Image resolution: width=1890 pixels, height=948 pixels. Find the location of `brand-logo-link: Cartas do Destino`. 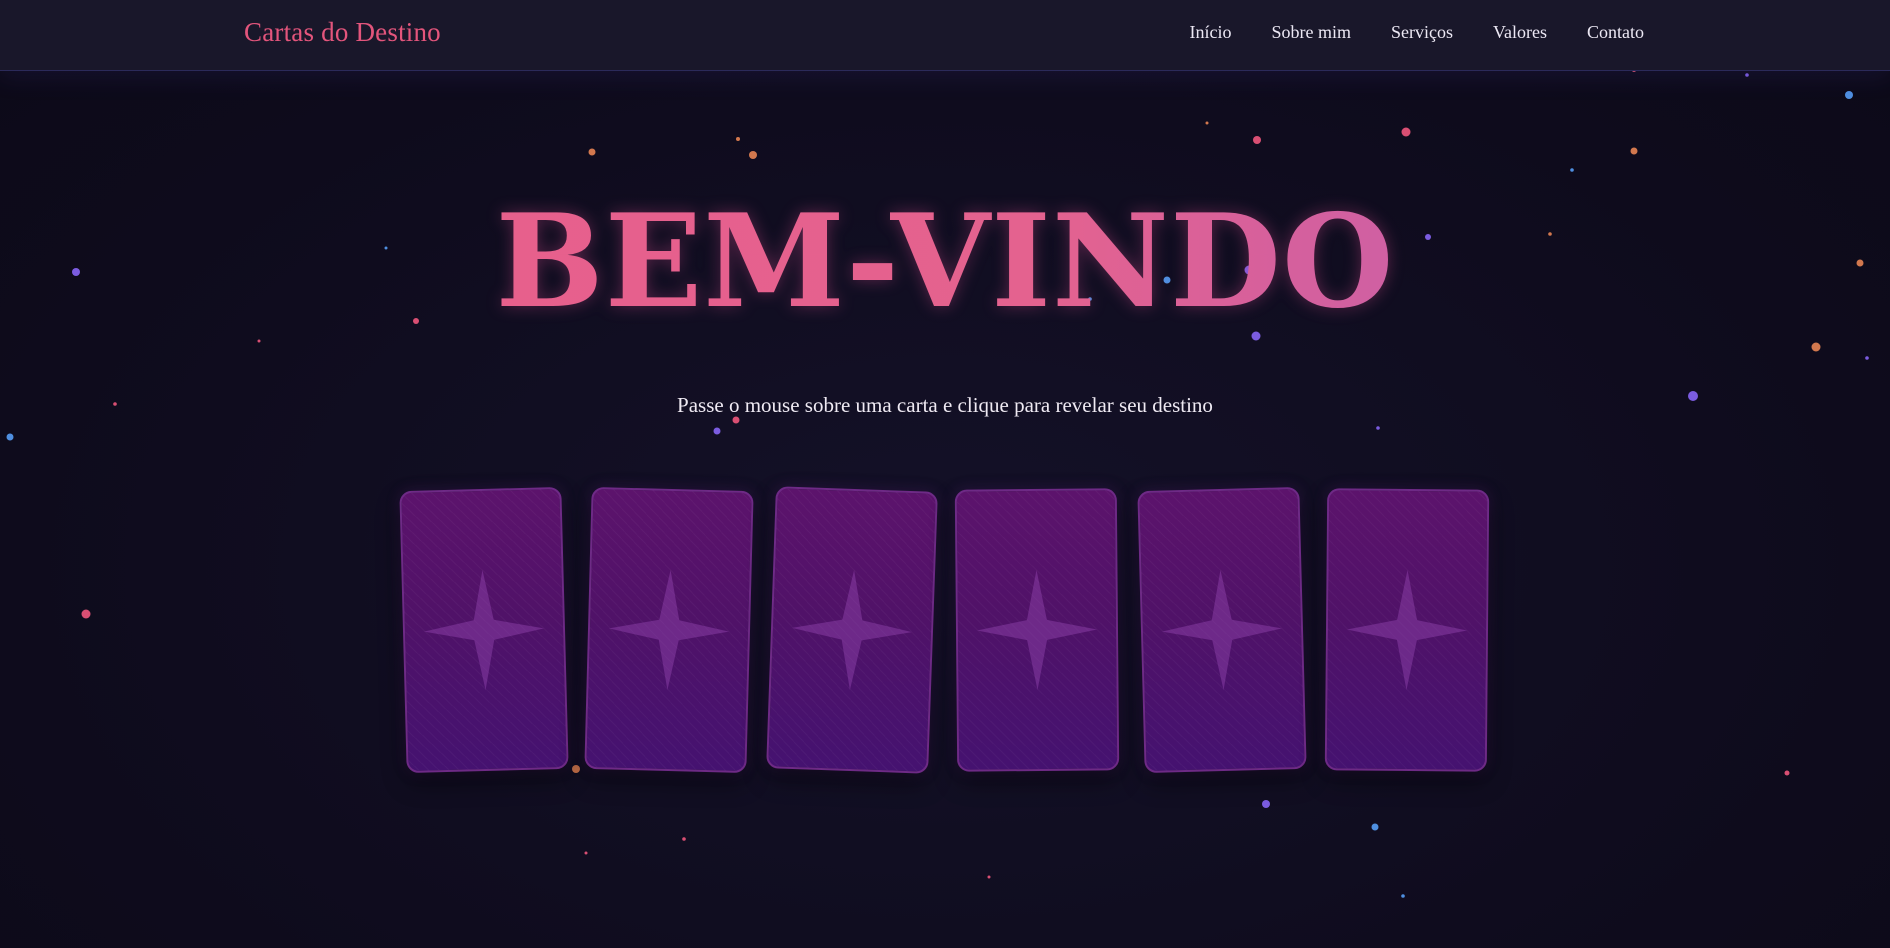

brand-logo-link: Cartas do Destino is located at coordinates (342, 32).